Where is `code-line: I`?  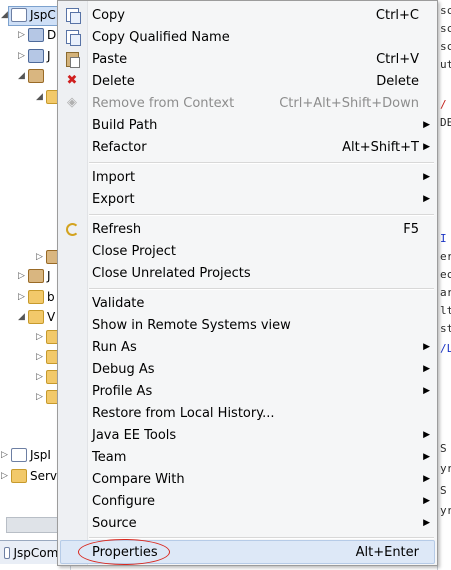
code-line: I is located at coordinates (443, 238).